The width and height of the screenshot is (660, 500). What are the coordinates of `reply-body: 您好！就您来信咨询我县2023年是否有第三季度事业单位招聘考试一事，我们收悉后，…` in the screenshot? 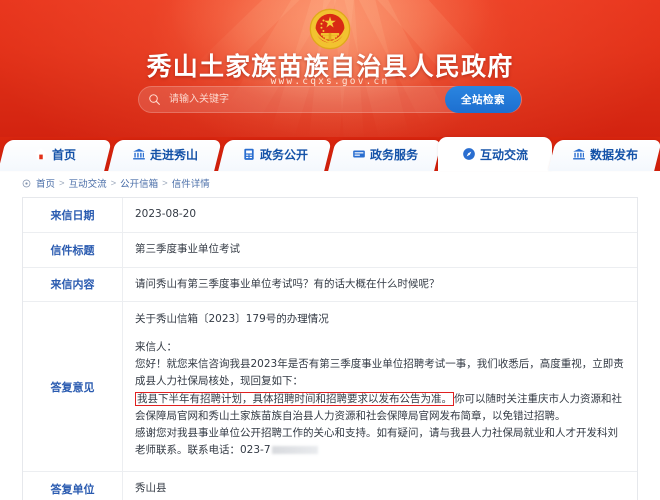 It's located at (379, 372).